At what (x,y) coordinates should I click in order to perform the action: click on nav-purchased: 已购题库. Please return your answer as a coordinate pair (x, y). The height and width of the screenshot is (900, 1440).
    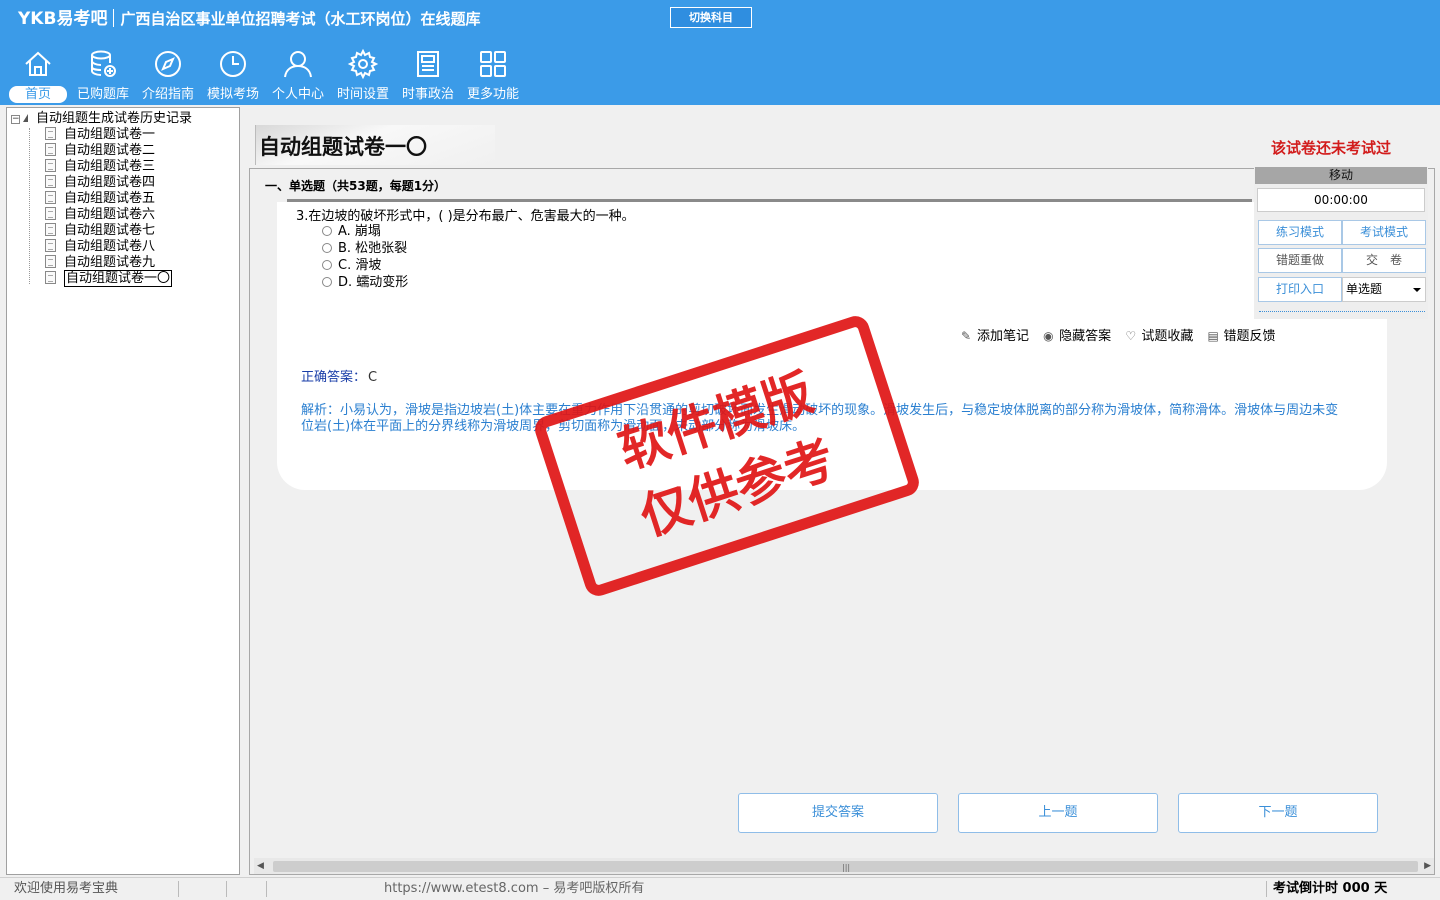
    Looking at the image, I should click on (103, 76).